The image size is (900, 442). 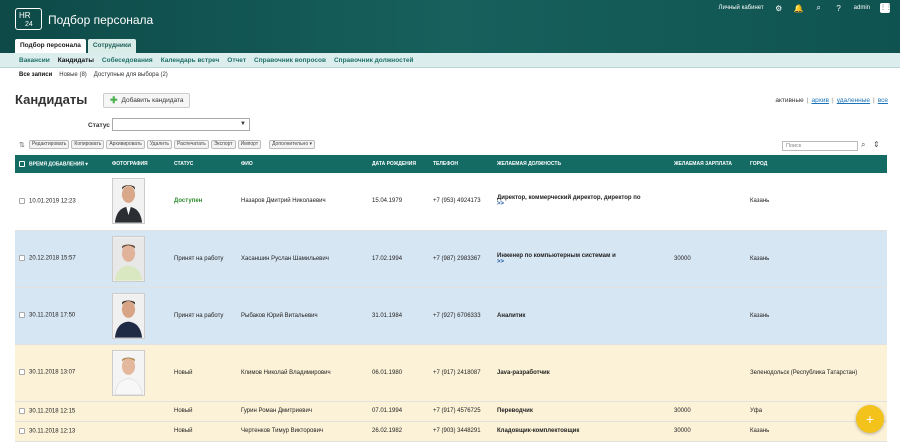 I want to click on subnav-calendar: Календарь встреч, so click(x=190, y=60).